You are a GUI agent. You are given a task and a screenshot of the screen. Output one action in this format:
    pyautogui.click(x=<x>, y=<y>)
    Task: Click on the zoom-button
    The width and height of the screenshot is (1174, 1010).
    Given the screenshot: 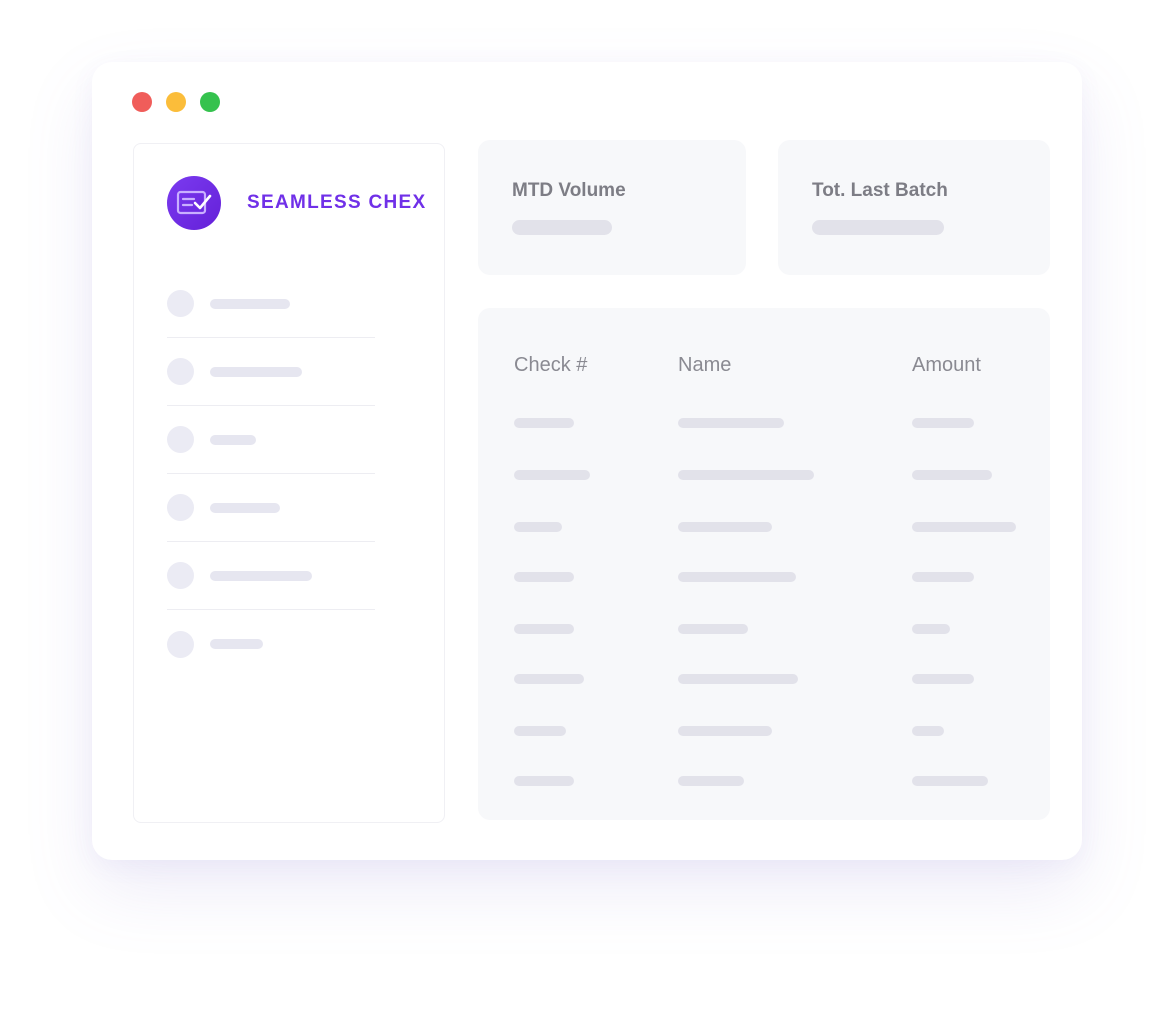 What is the action you would take?
    pyautogui.click(x=210, y=102)
    